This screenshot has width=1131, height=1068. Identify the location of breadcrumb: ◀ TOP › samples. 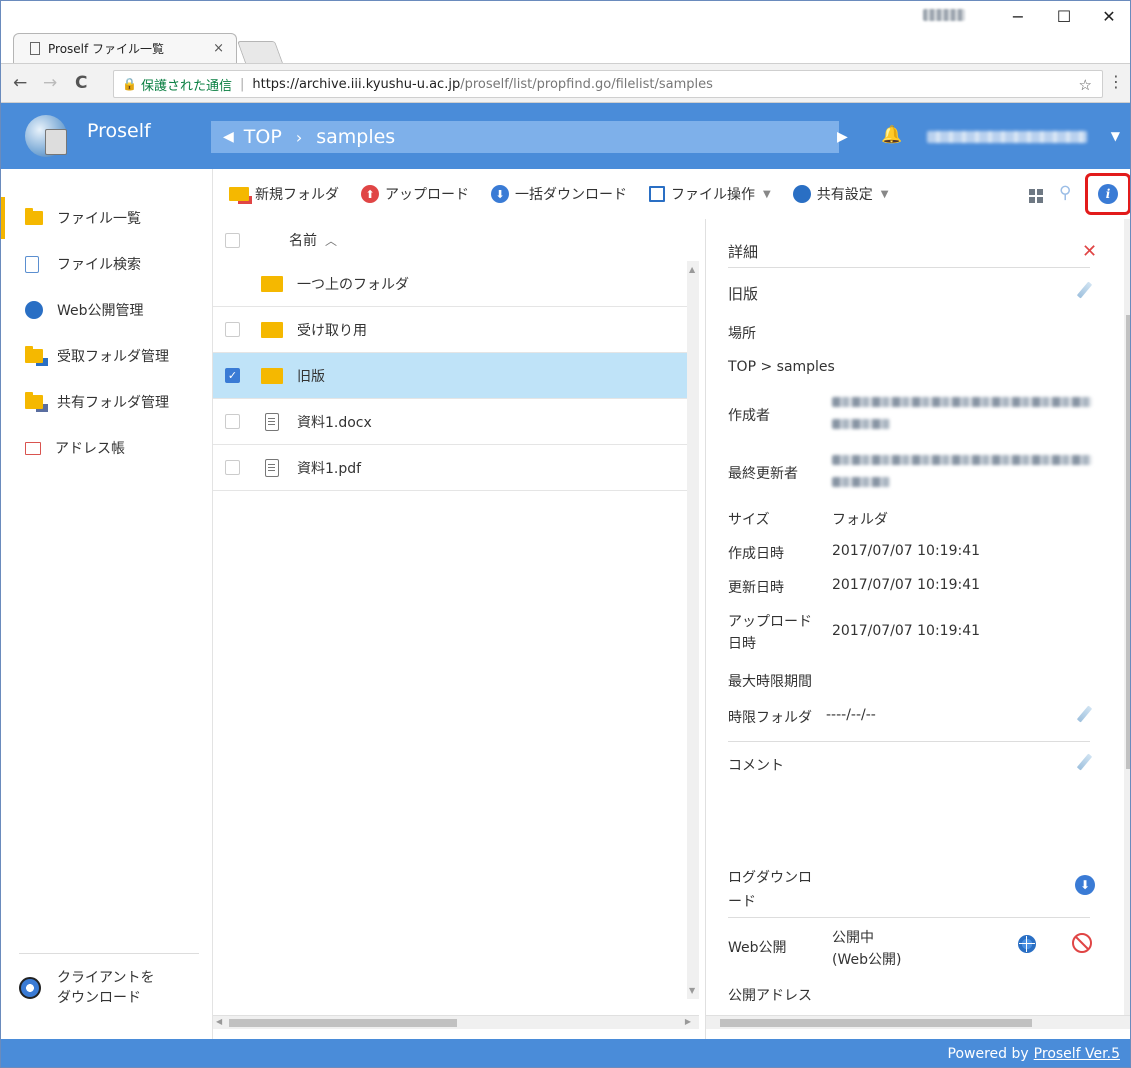
(525, 137).